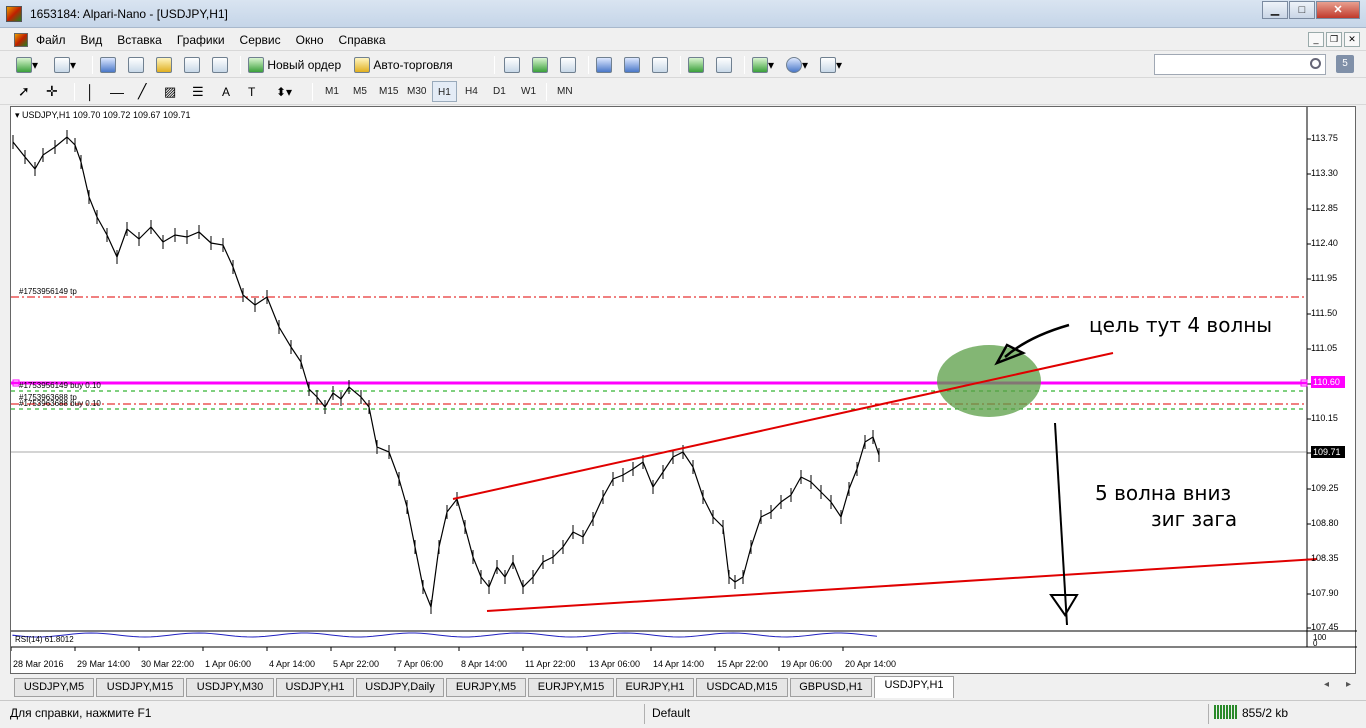 This screenshot has width=1366, height=728. I want to click on strategy-tester-button, so click(220, 64).